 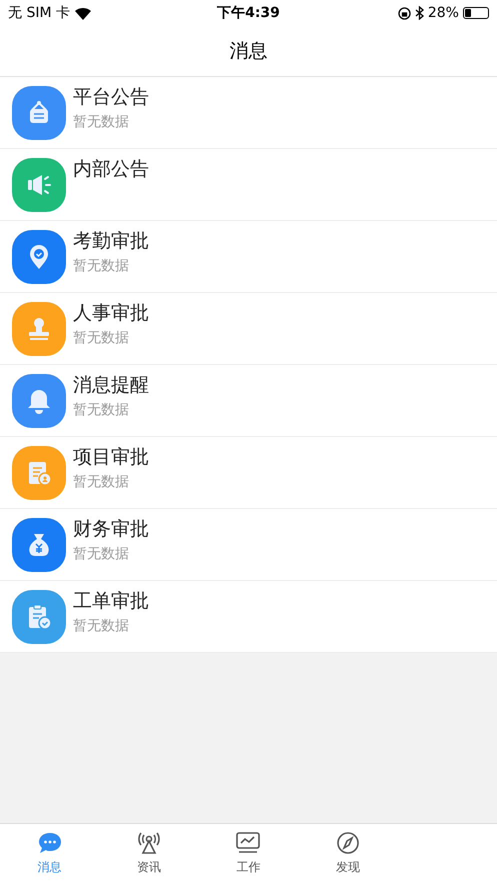 I want to click on category-title: 平台公告, so click(x=111, y=97).